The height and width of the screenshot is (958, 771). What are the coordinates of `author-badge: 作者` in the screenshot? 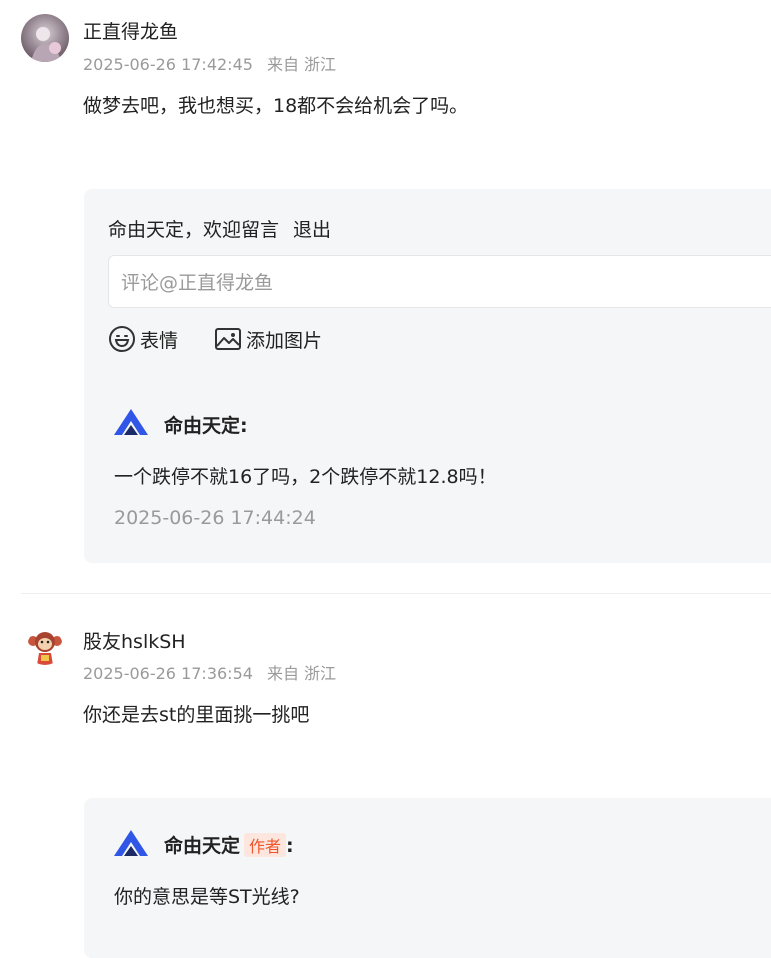 It's located at (265, 845).